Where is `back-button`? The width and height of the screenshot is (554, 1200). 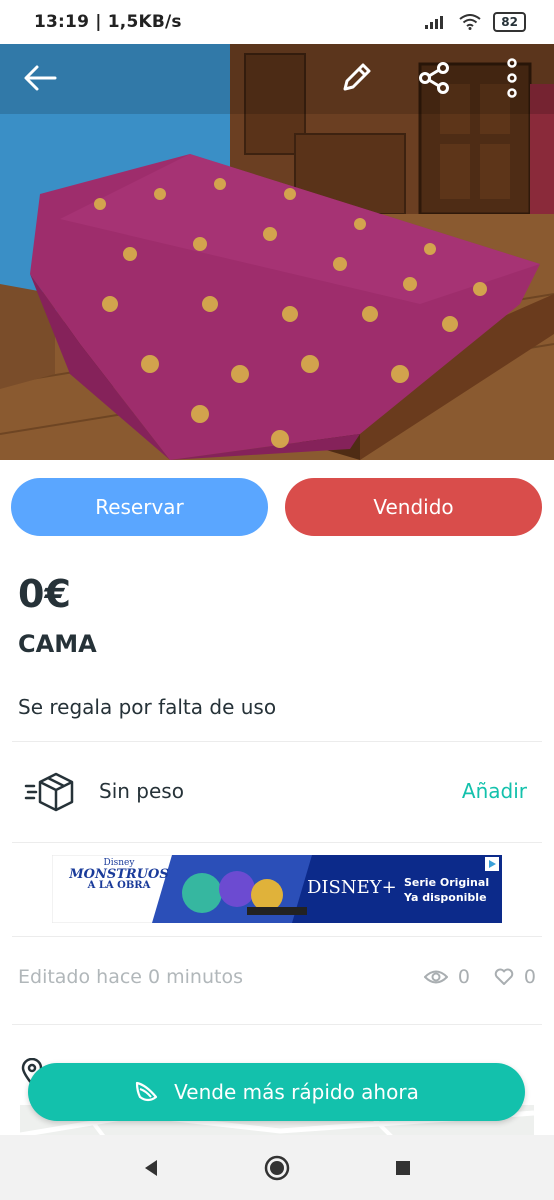 back-button is located at coordinates (40, 78).